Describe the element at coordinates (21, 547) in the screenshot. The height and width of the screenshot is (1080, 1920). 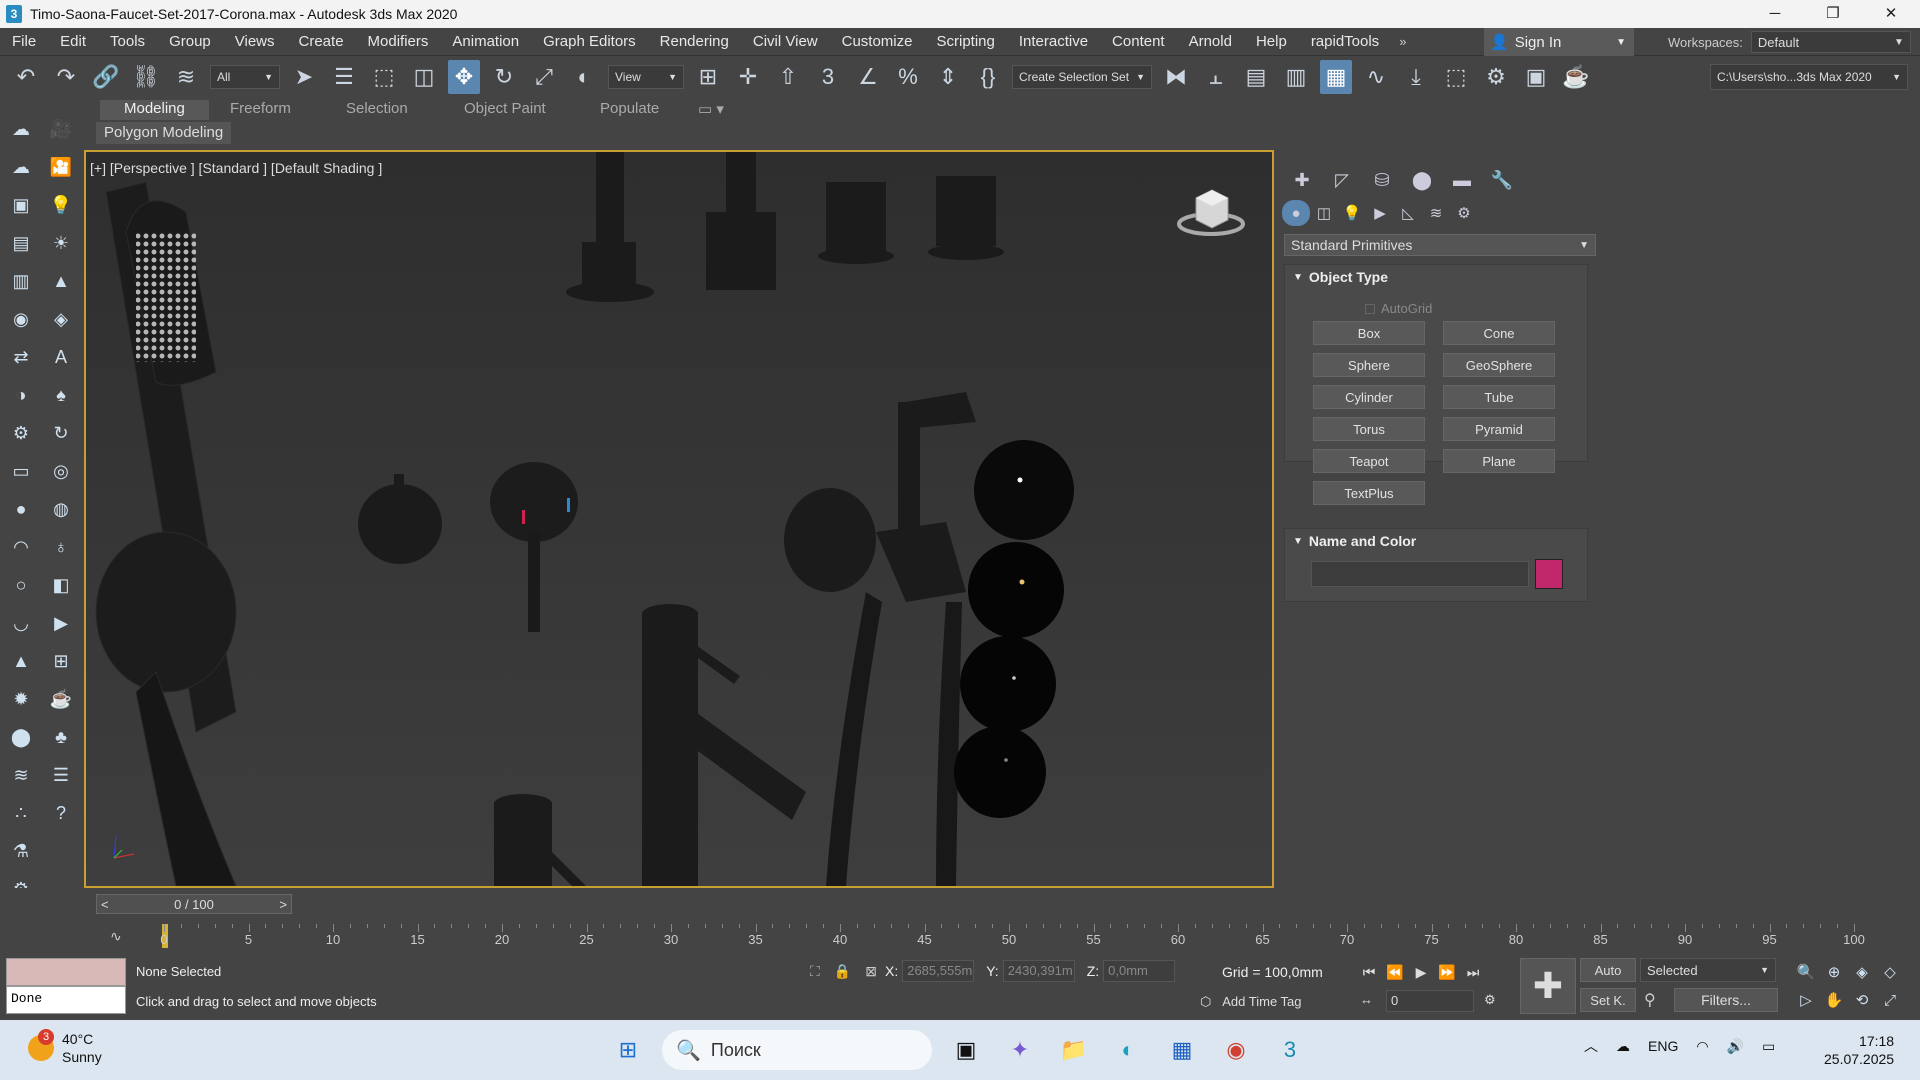
I see `dome-icon: ◠` at that location.